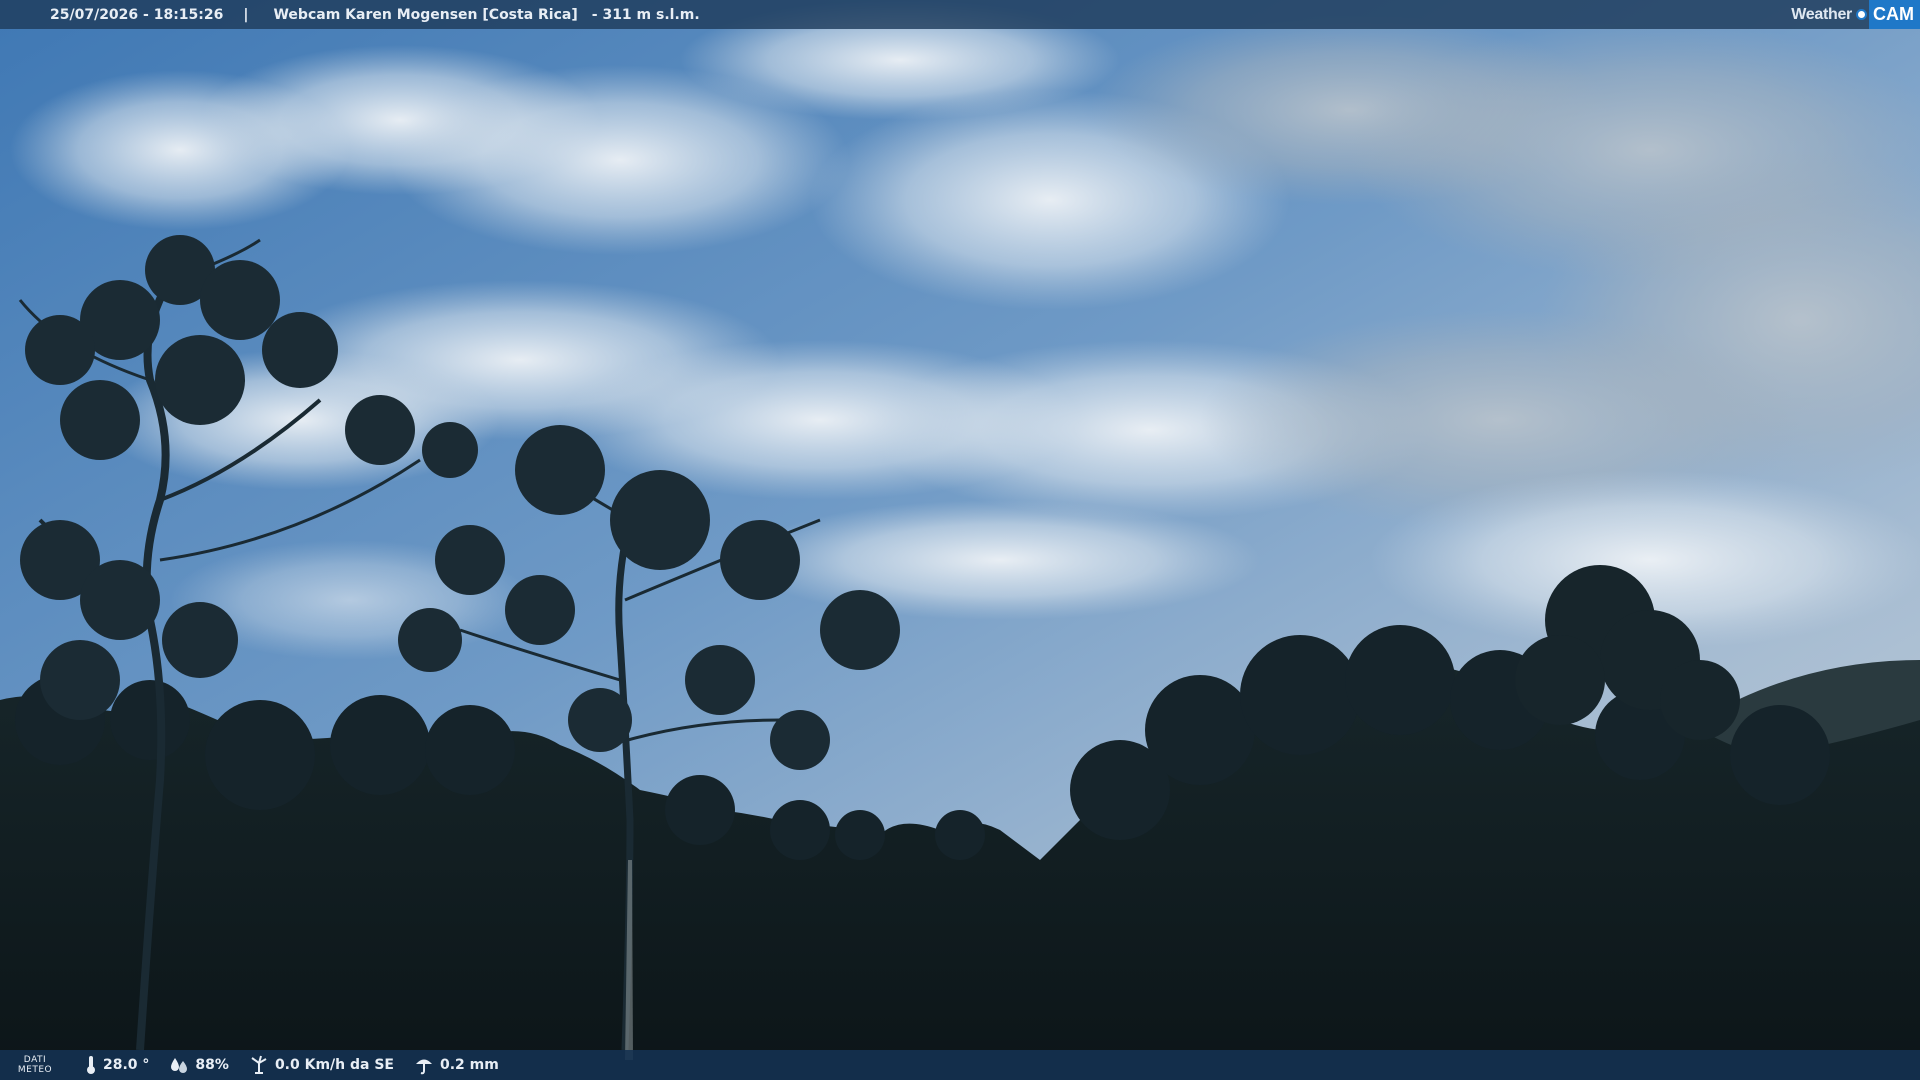  Describe the element at coordinates (425, 14) in the screenshot. I see `webcam-title: Webcam Karen Mogensen [Costa Rica]` at that location.